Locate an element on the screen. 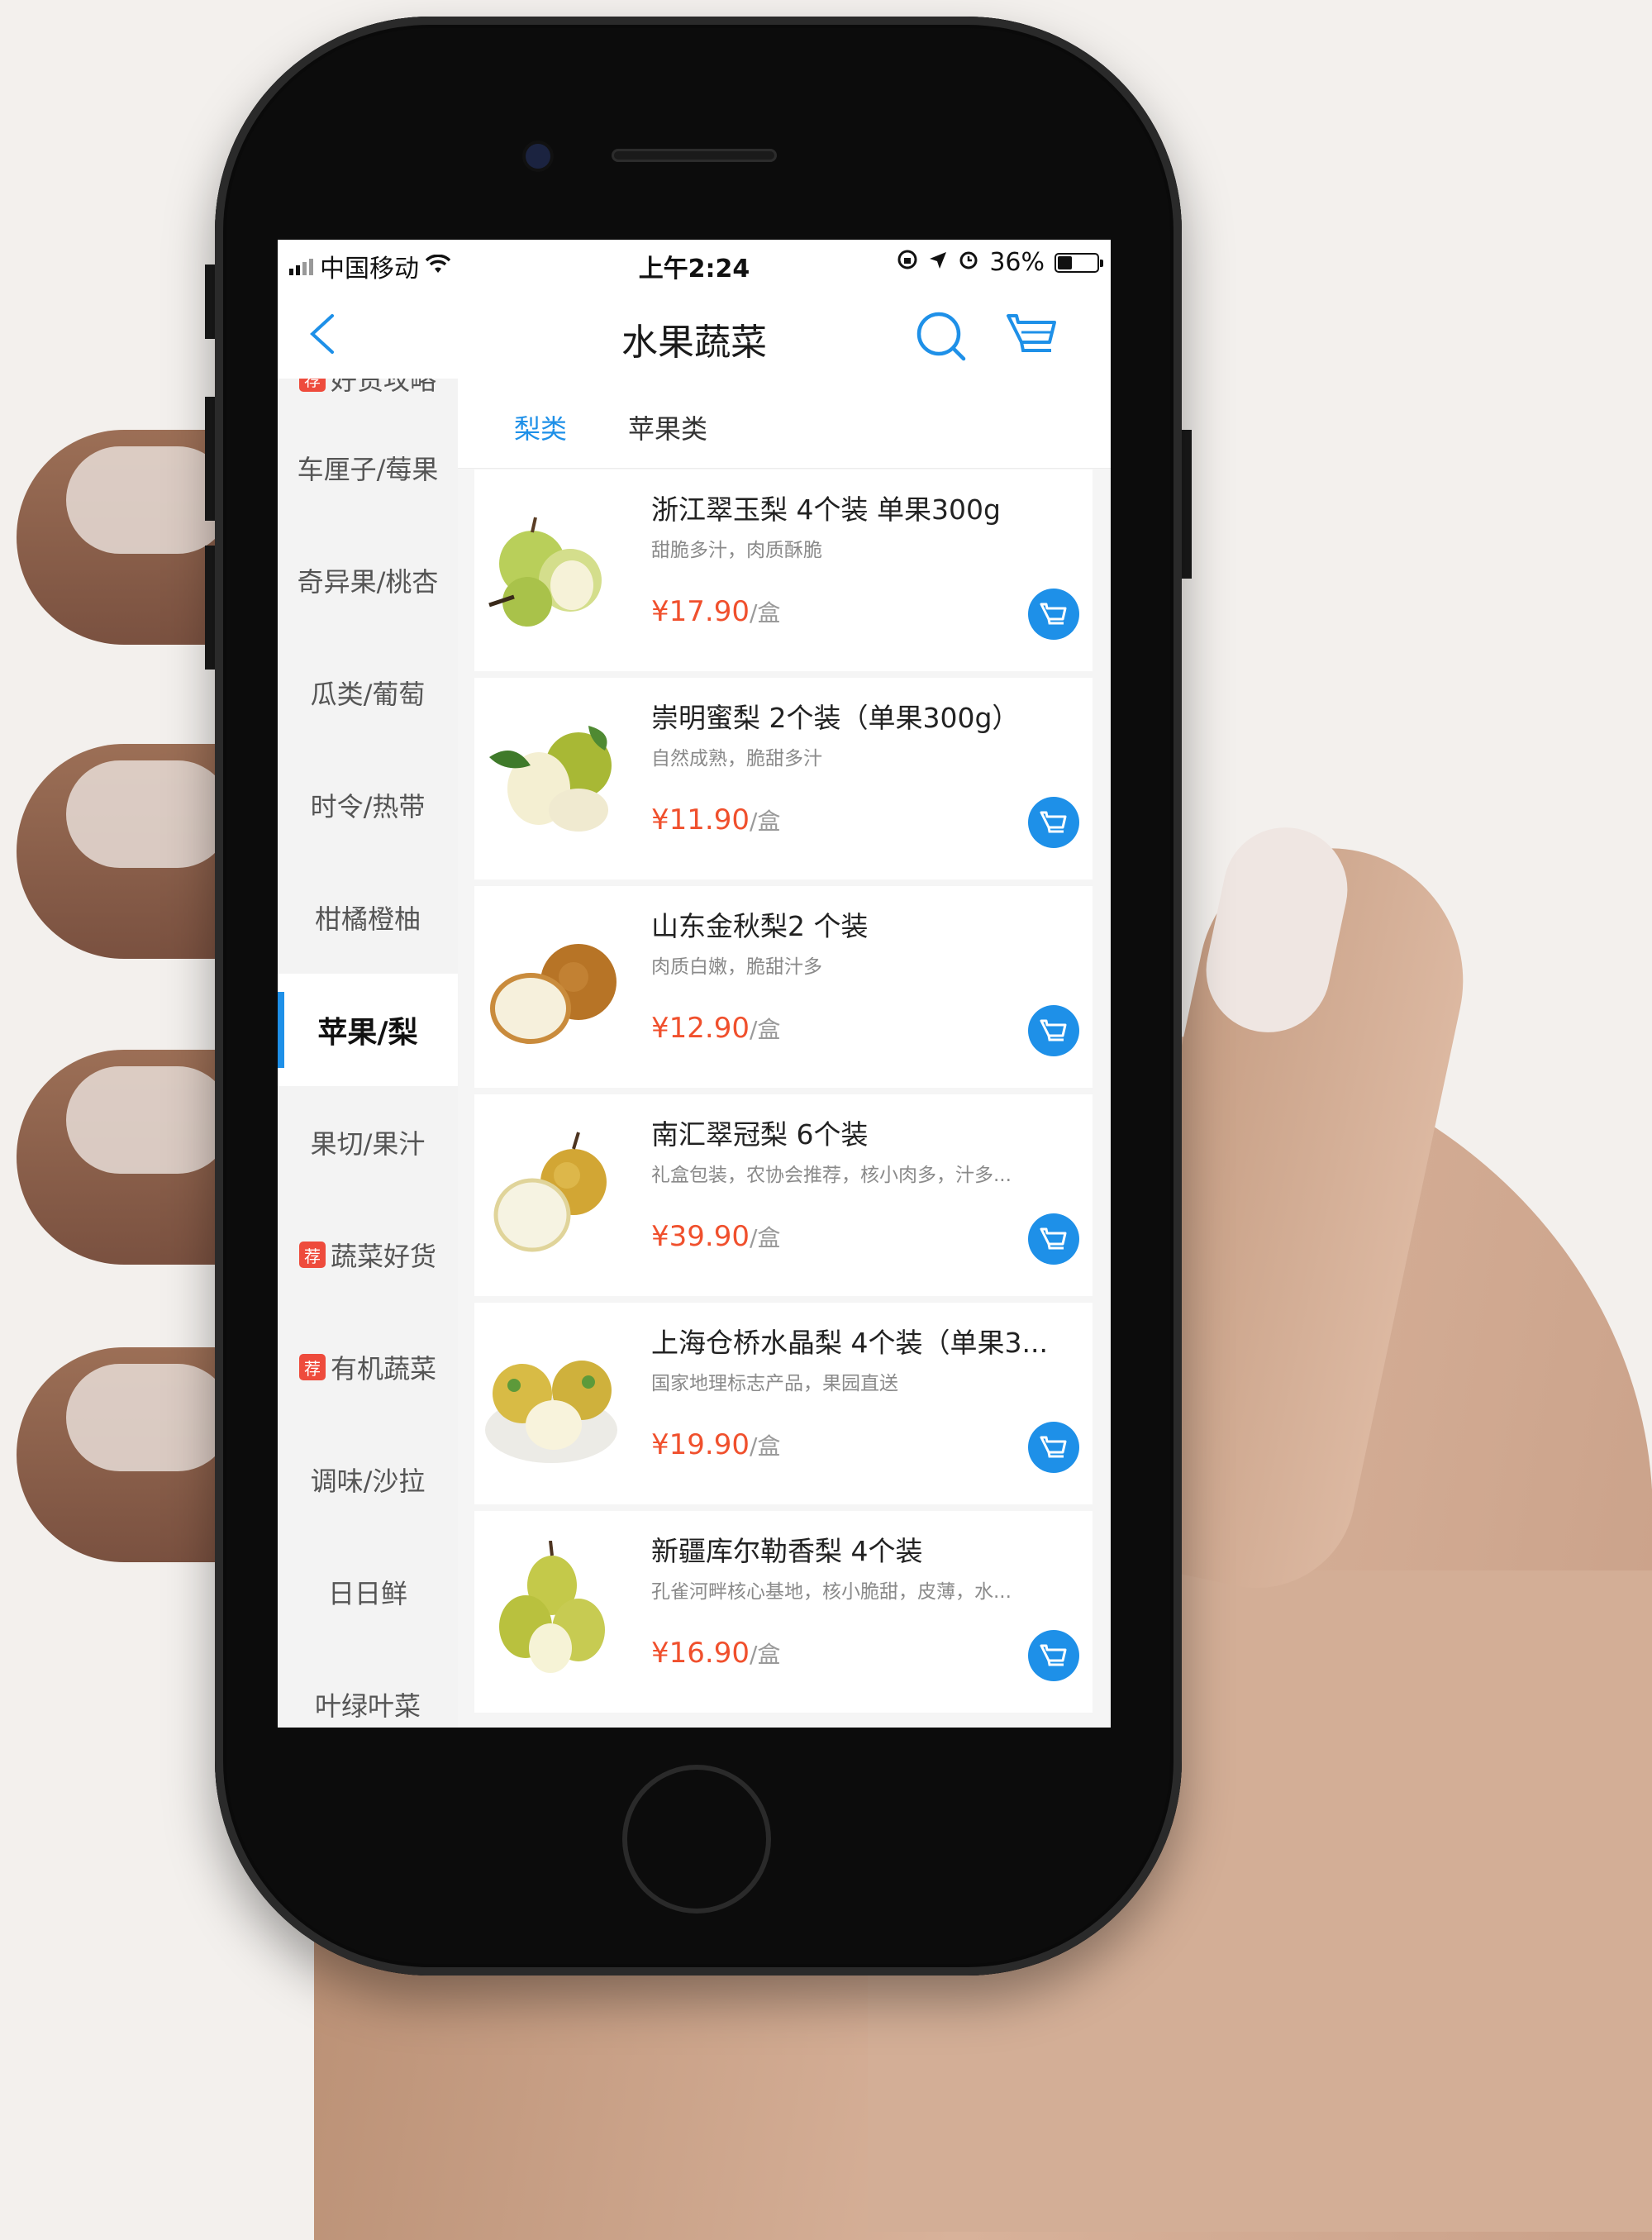  price-value: ¥19.90 is located at coordinates (700, 1444).